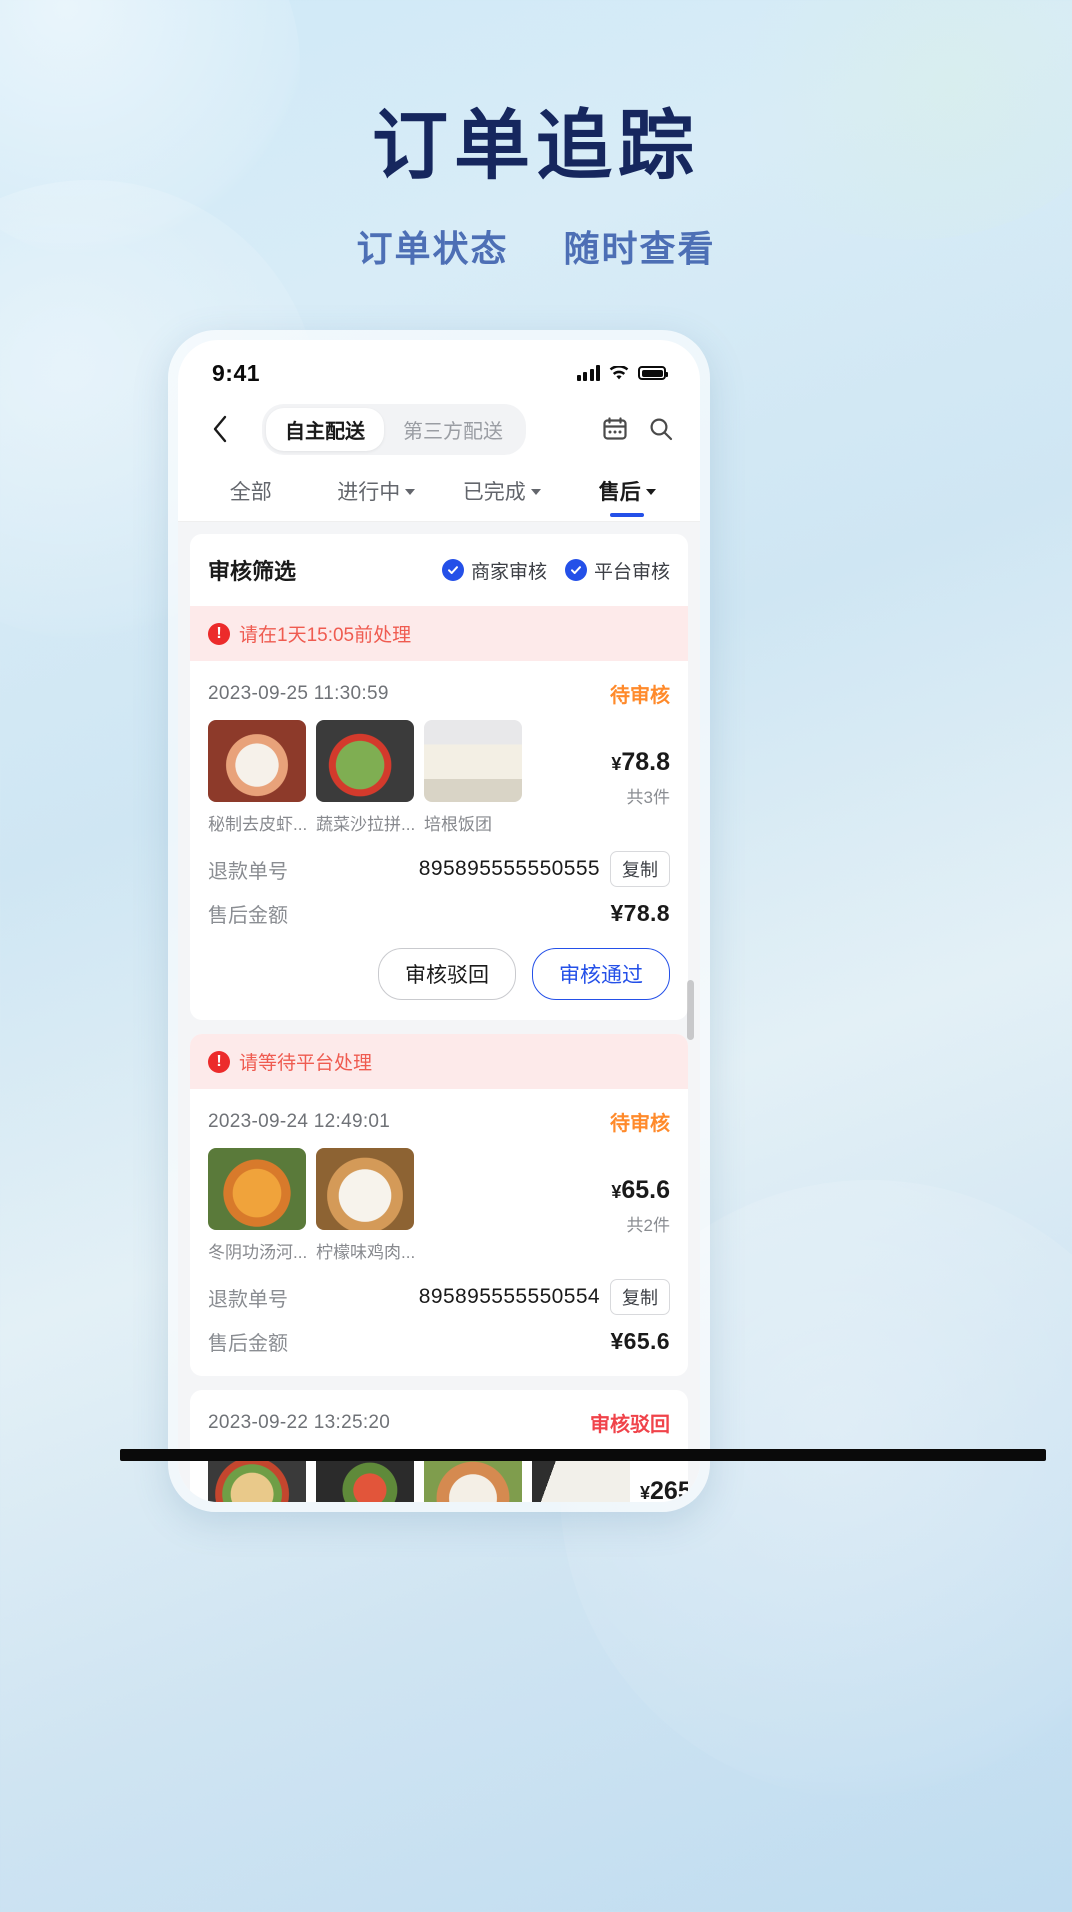 The height and width of the screenshot is (1912, 1072). What do you see at coordinates (298, 693) in the screenshot?
I see `order-date: 2023-09-25 11:30:59` at bounding box center [298, 693].